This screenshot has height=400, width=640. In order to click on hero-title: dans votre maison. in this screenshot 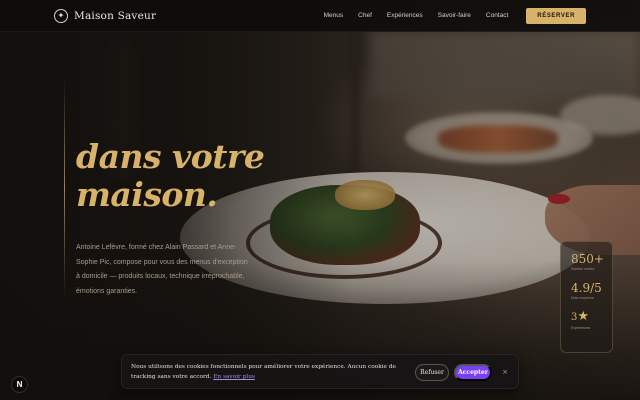, I will do `click(206, 176)`.